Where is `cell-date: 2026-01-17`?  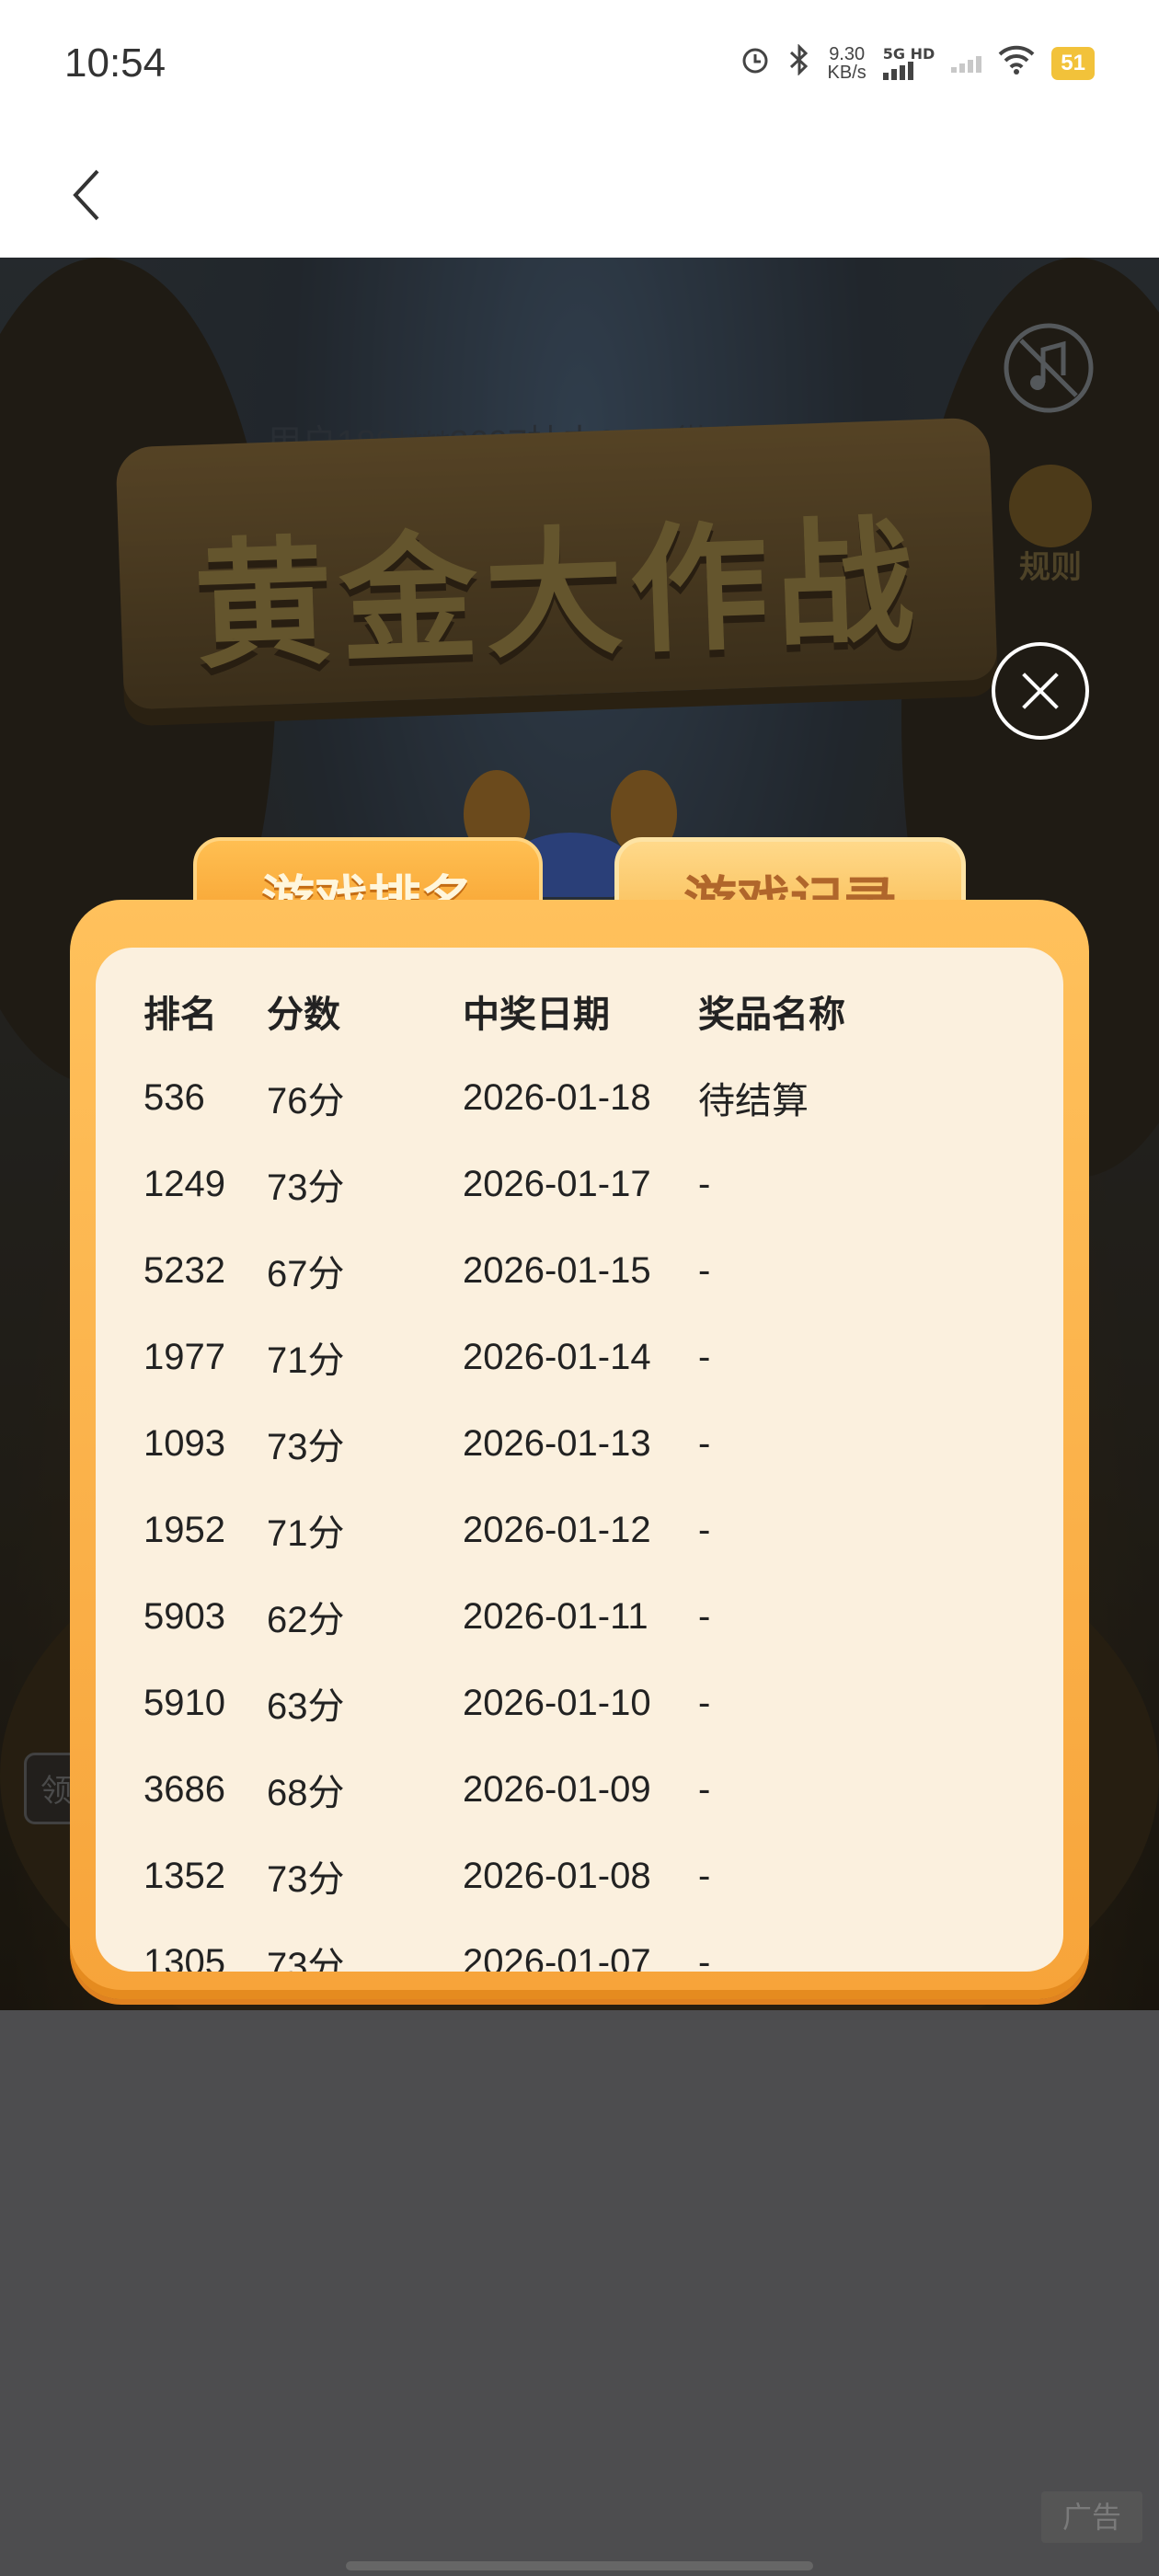 cell-date: 2026-01-17 is located at coordinates (557, 1183).